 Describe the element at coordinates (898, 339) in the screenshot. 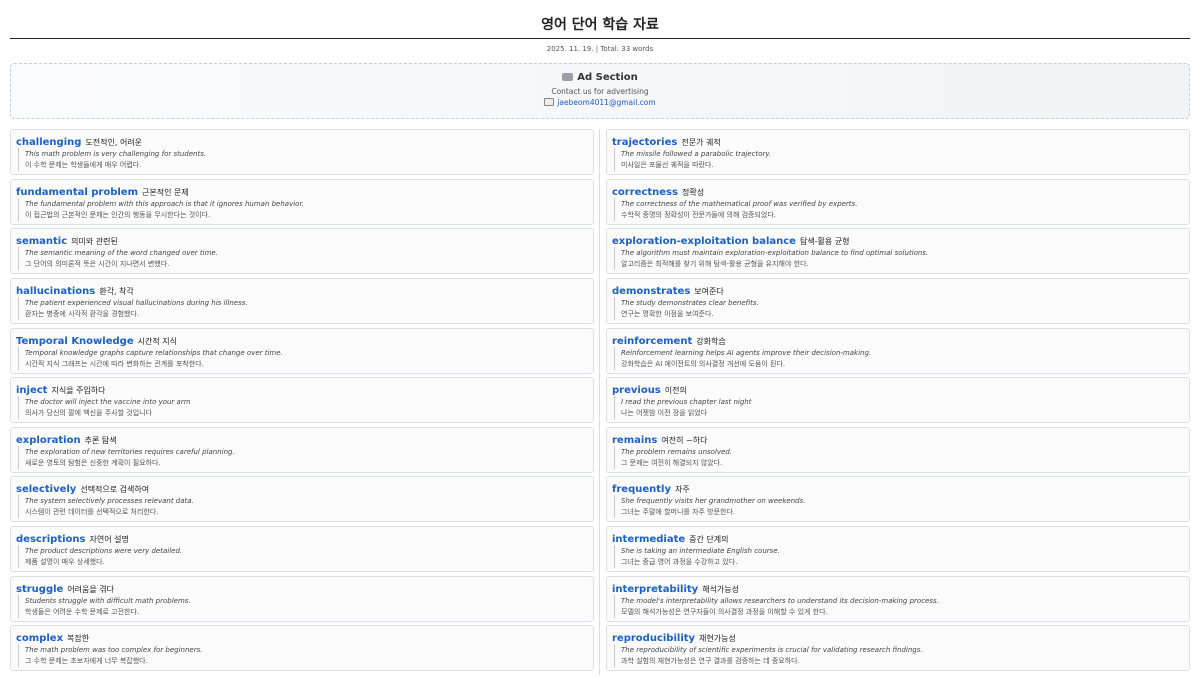

I see `word-header: reinforcement 강화학습` at that location.